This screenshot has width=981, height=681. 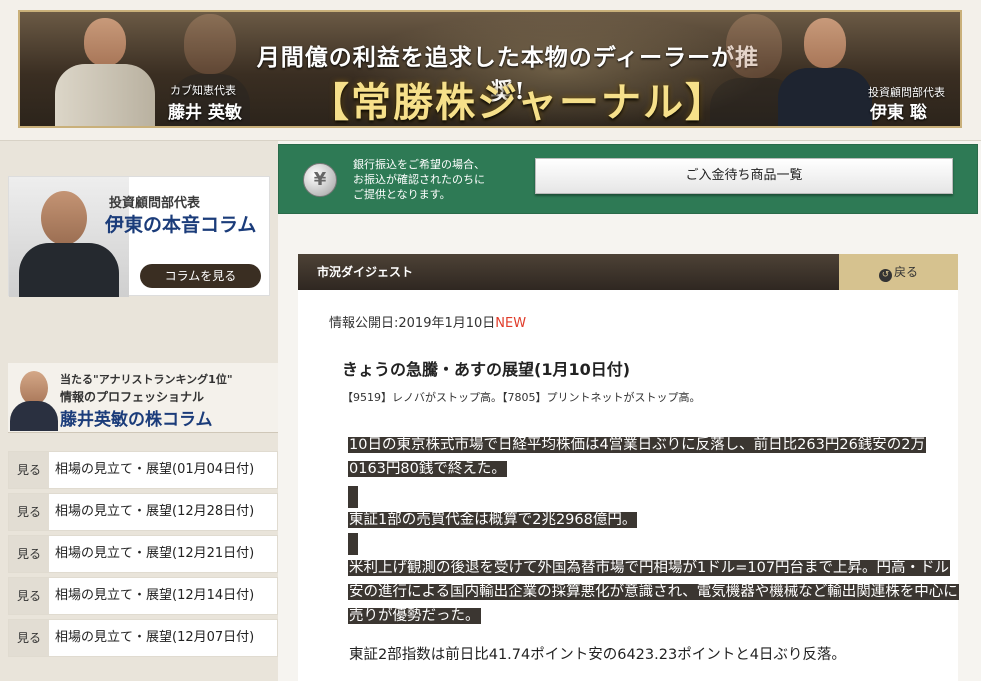 I want to click on article-link: 相場の見立て・展望(12月14日付), so click(x=154, y=596).